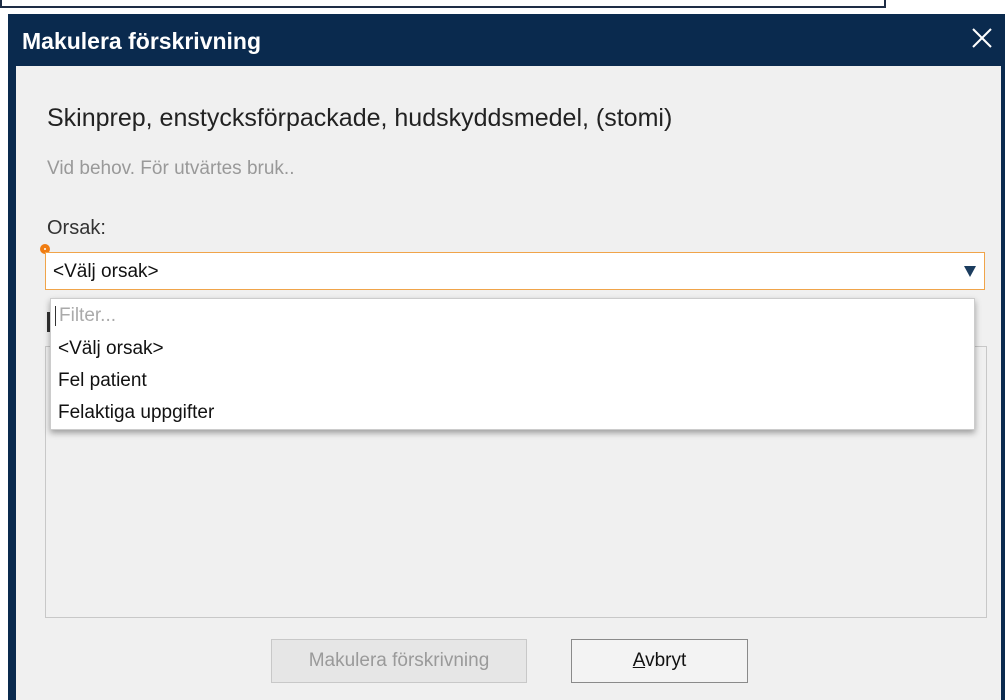 This screenshot has width=1005, height=700. I want to click on reason-label: Orsak:, so click(76, 228).